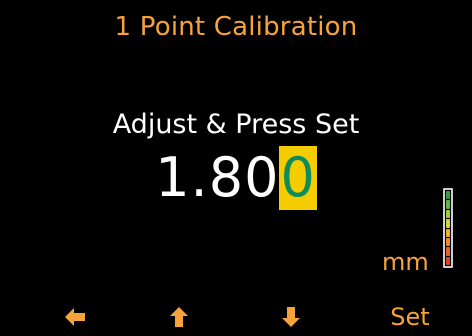 This screenshot has height=336, width=472. I want to click on softkey-down-button, so click(291, 317).